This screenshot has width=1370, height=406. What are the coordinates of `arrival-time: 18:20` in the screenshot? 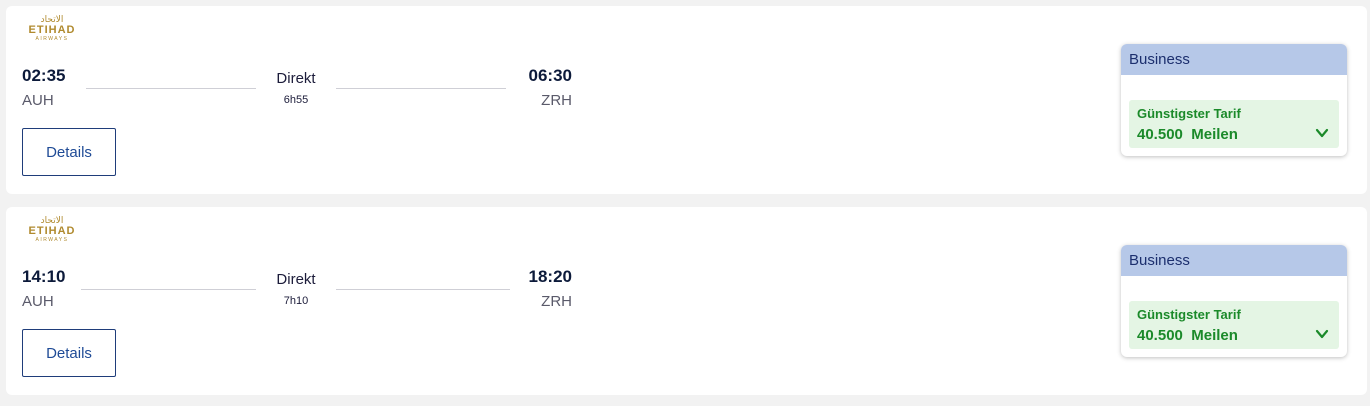 It's located at (550, 276).